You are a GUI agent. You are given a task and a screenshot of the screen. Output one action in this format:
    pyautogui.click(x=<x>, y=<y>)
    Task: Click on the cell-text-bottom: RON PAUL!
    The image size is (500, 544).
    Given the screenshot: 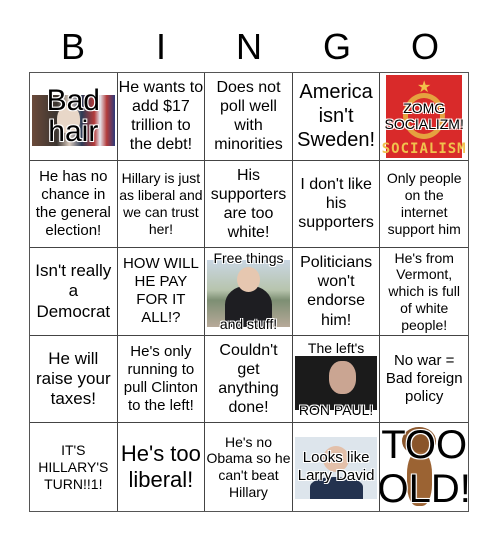 What is the action you would take?
    pyautogui.click(x=336, y=409)
    